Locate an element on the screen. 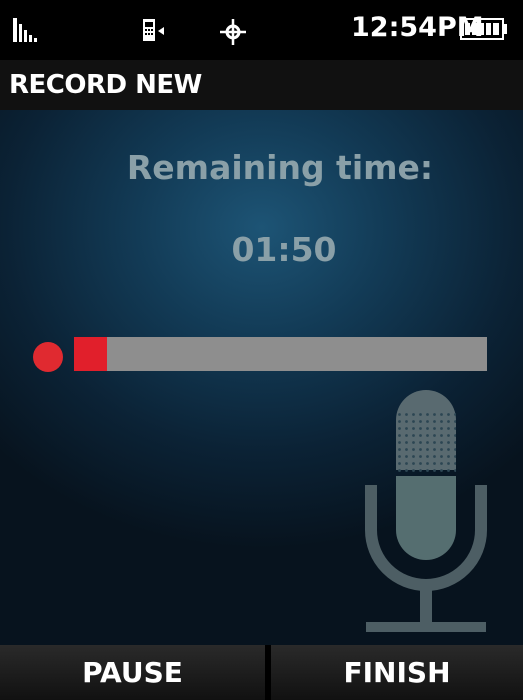  page-title: RECORD NEW is located at coordinates (105, 85).